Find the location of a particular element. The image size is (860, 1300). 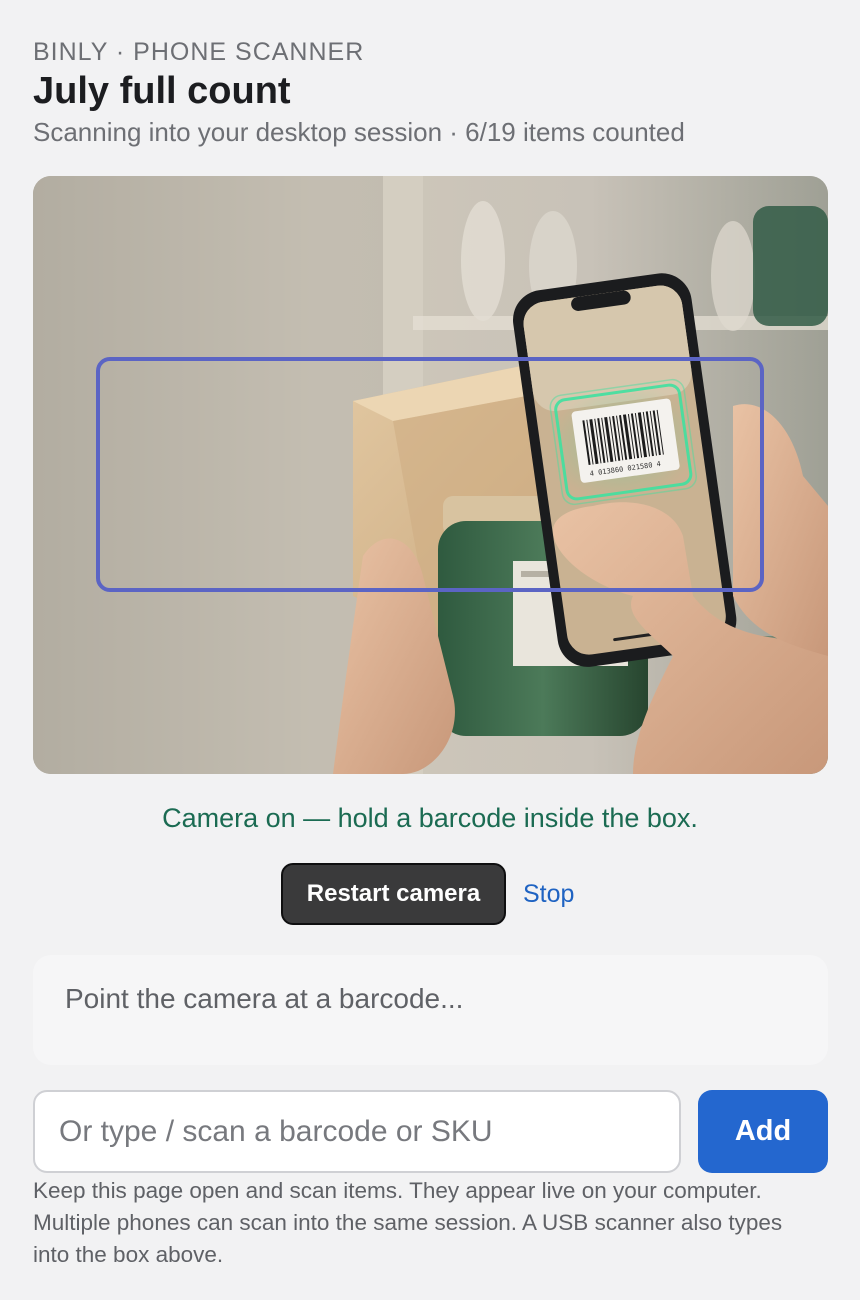

barcode-sku-input is located at coordinates (357, 1131).